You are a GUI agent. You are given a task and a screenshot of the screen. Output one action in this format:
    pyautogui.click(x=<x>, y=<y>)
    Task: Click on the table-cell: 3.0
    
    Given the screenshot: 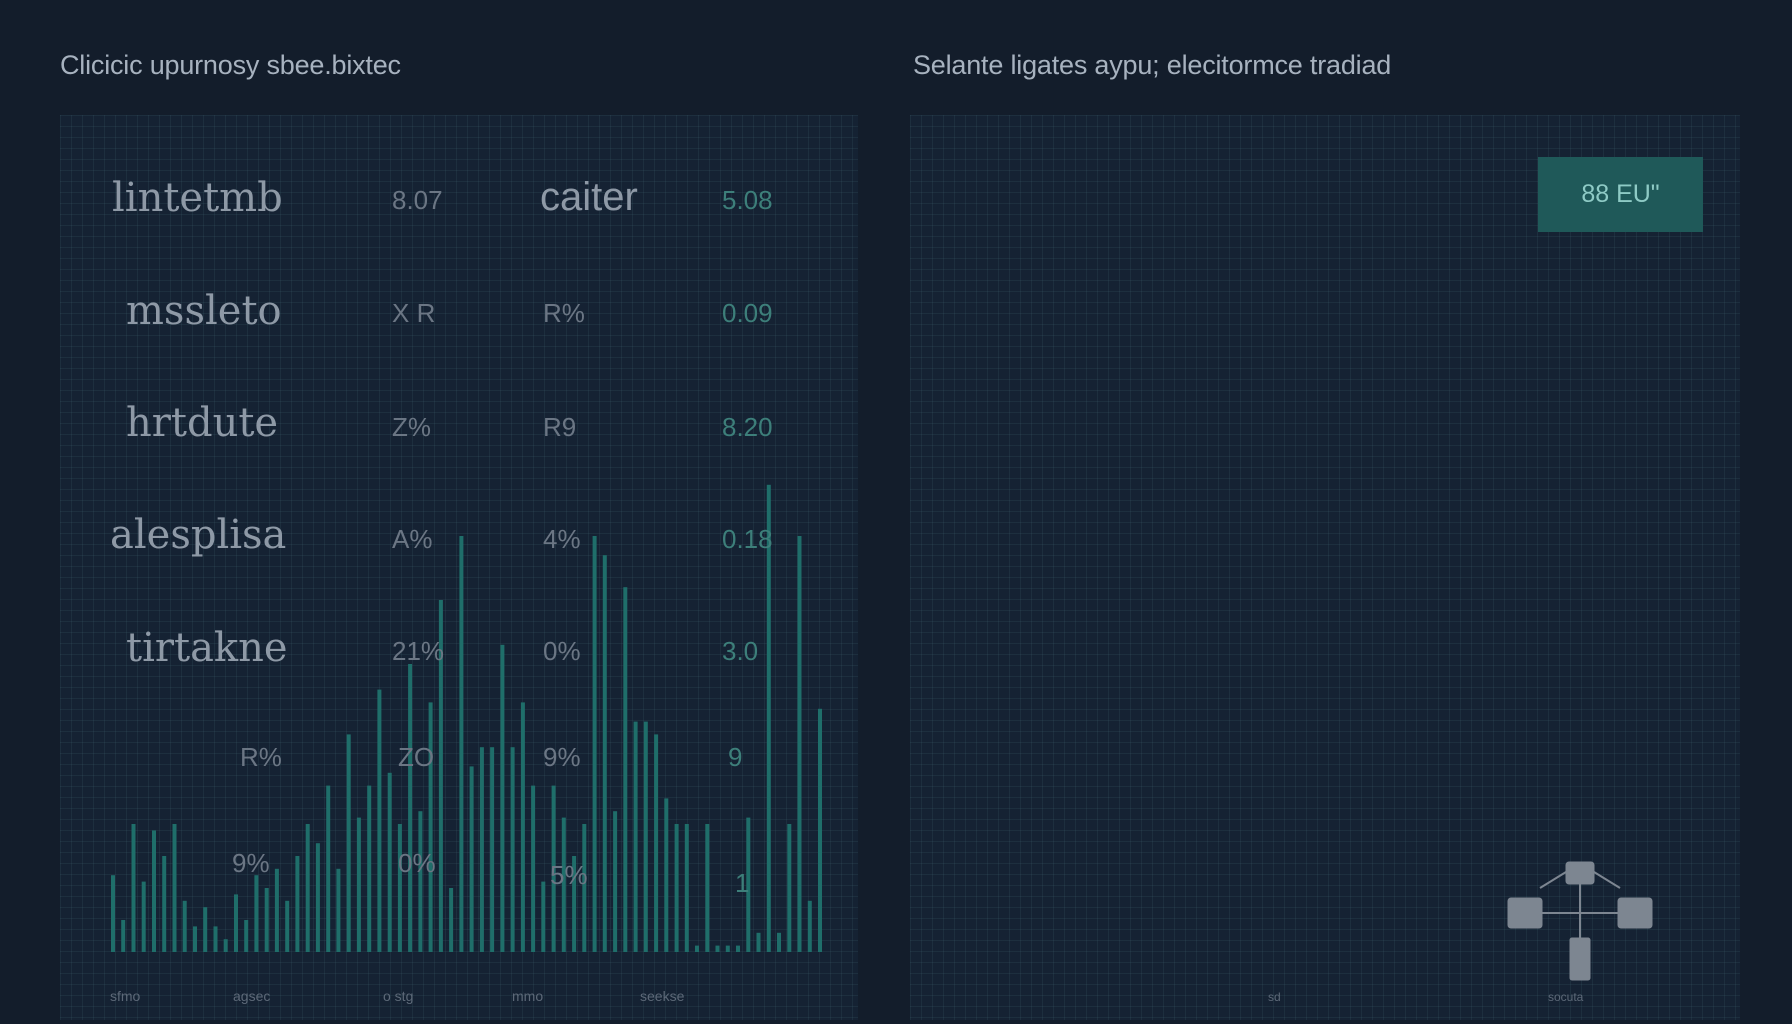 What is the action you would take?
    pyautogui.click(x=740, y=651)
    